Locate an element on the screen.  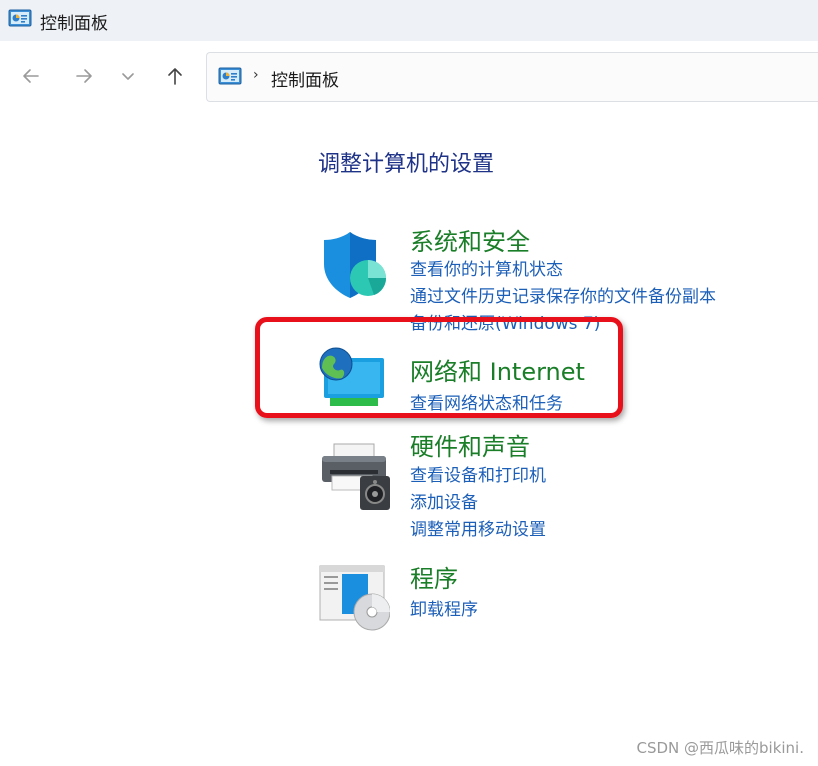
back-arrow-icon is located at coordinates (31, 76).